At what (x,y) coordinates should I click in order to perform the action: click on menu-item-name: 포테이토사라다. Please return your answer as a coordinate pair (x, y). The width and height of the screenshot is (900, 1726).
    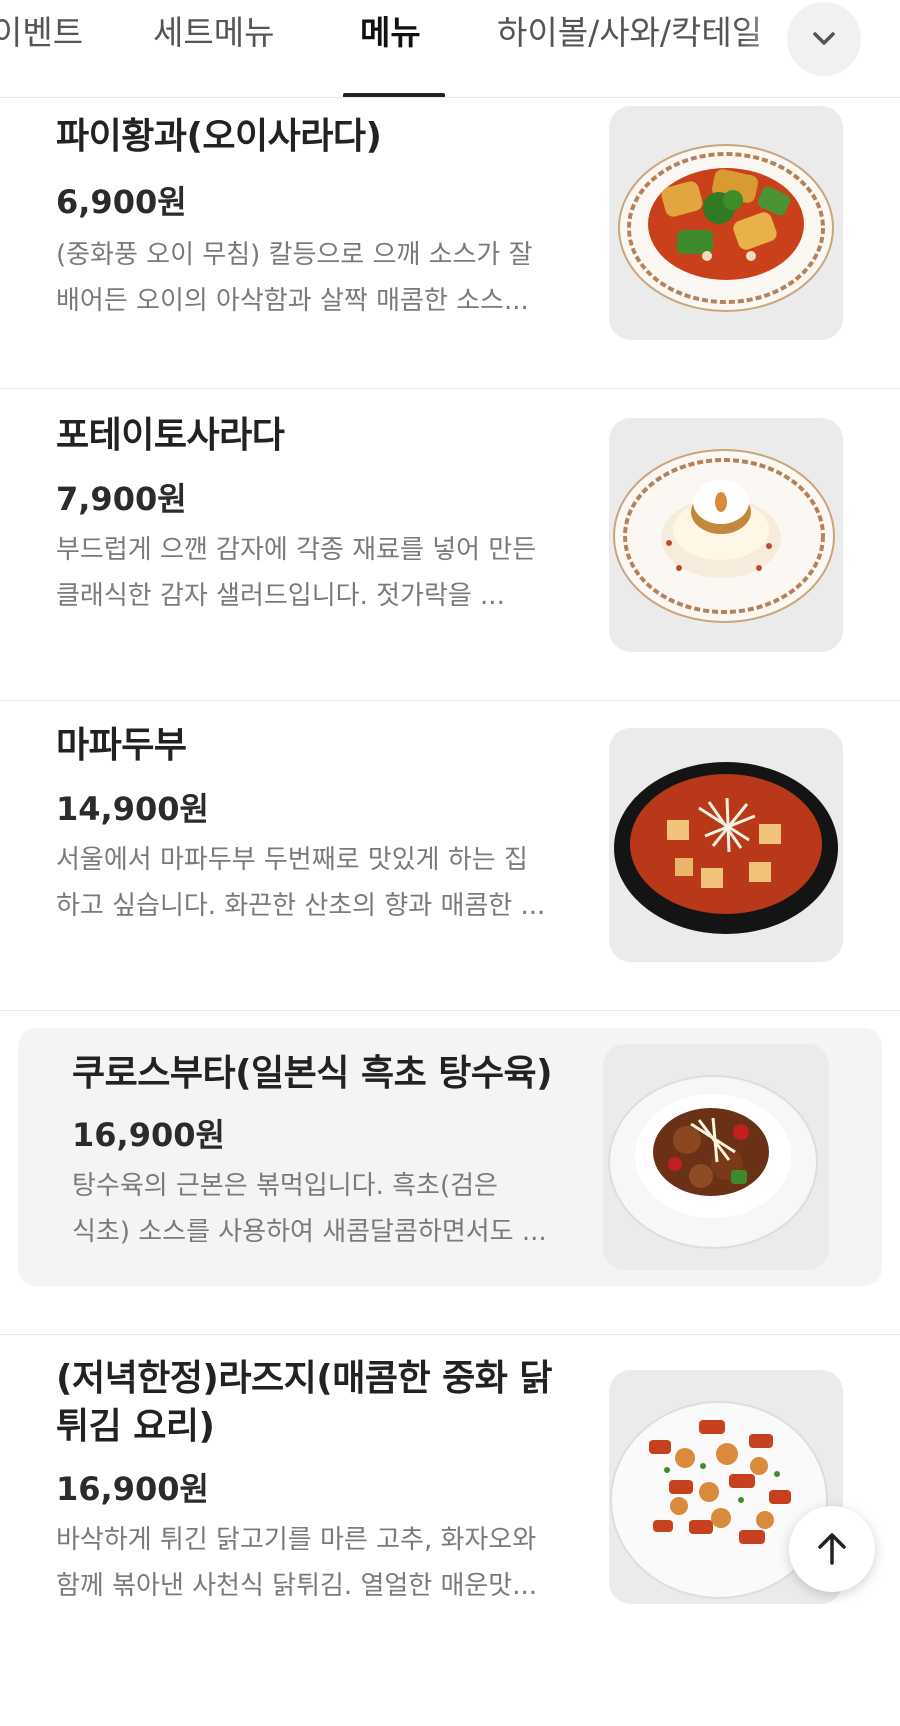
    Looking at the image, I should click on (170, 435).